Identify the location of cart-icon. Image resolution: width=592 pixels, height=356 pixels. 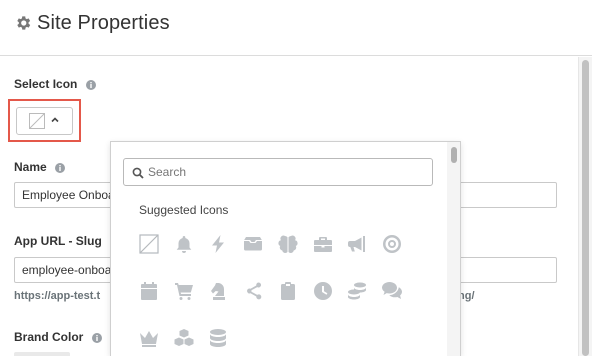
(184, 291).